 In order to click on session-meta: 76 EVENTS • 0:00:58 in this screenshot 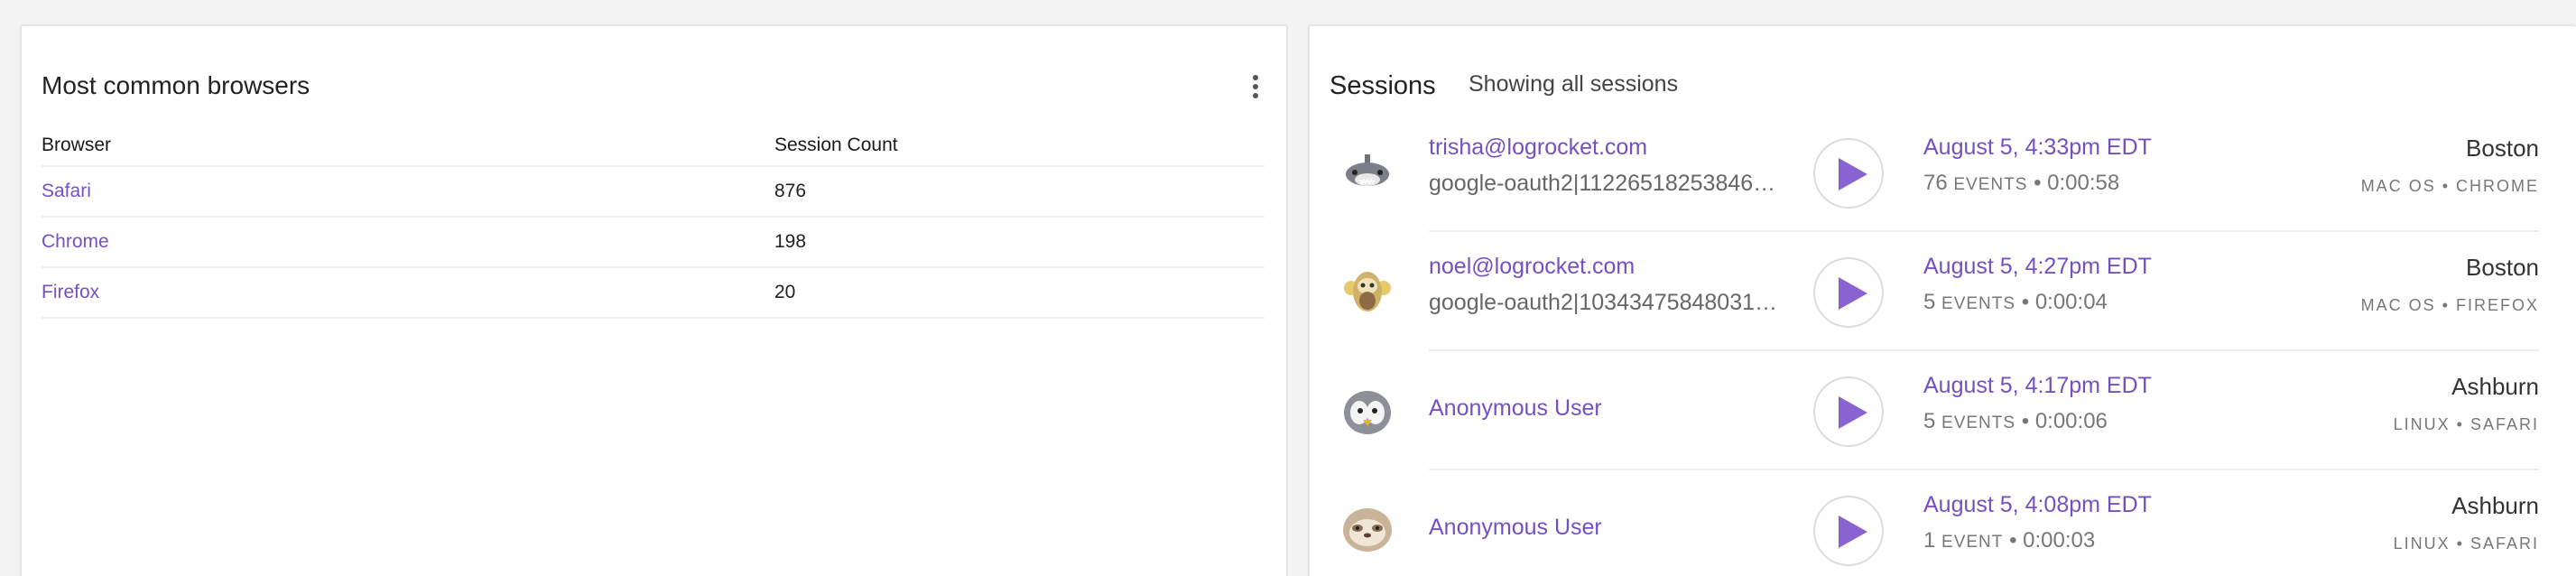, I will do `click(2022, 183)`.